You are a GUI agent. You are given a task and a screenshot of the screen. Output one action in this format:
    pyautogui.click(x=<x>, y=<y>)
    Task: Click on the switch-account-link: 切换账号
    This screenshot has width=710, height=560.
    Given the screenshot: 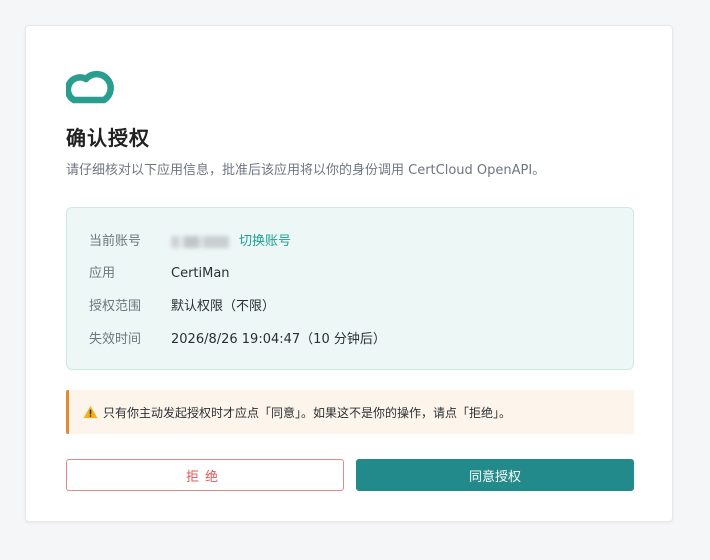 What is the action you would take?
    pyautogui.click(x=265, y=242)
    